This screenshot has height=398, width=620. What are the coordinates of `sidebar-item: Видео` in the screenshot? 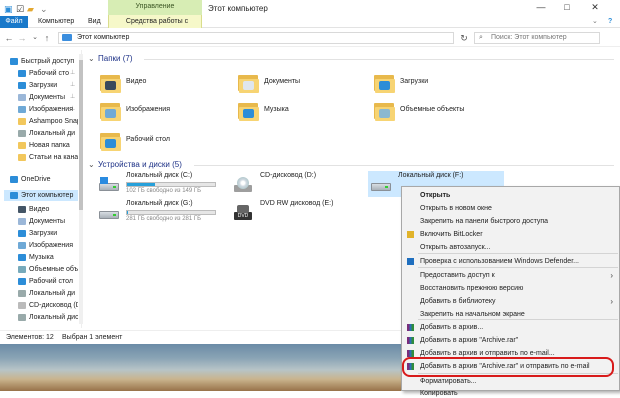 It's located at (41, 209).